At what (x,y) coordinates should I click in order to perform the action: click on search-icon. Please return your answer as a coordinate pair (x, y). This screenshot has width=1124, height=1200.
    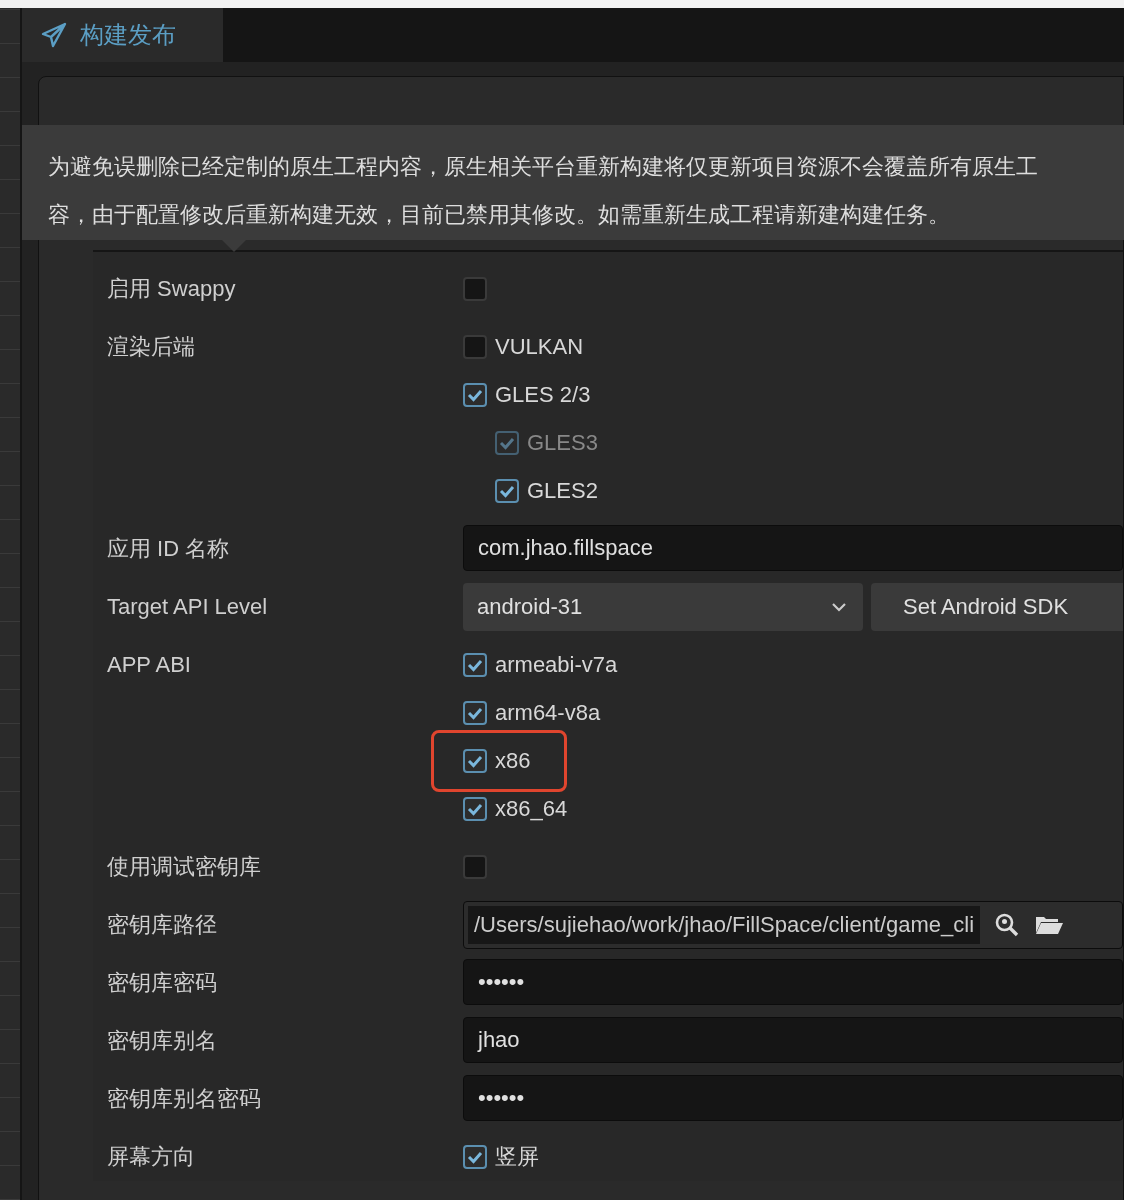
    Looking at the image, I should click on (1007, 925).